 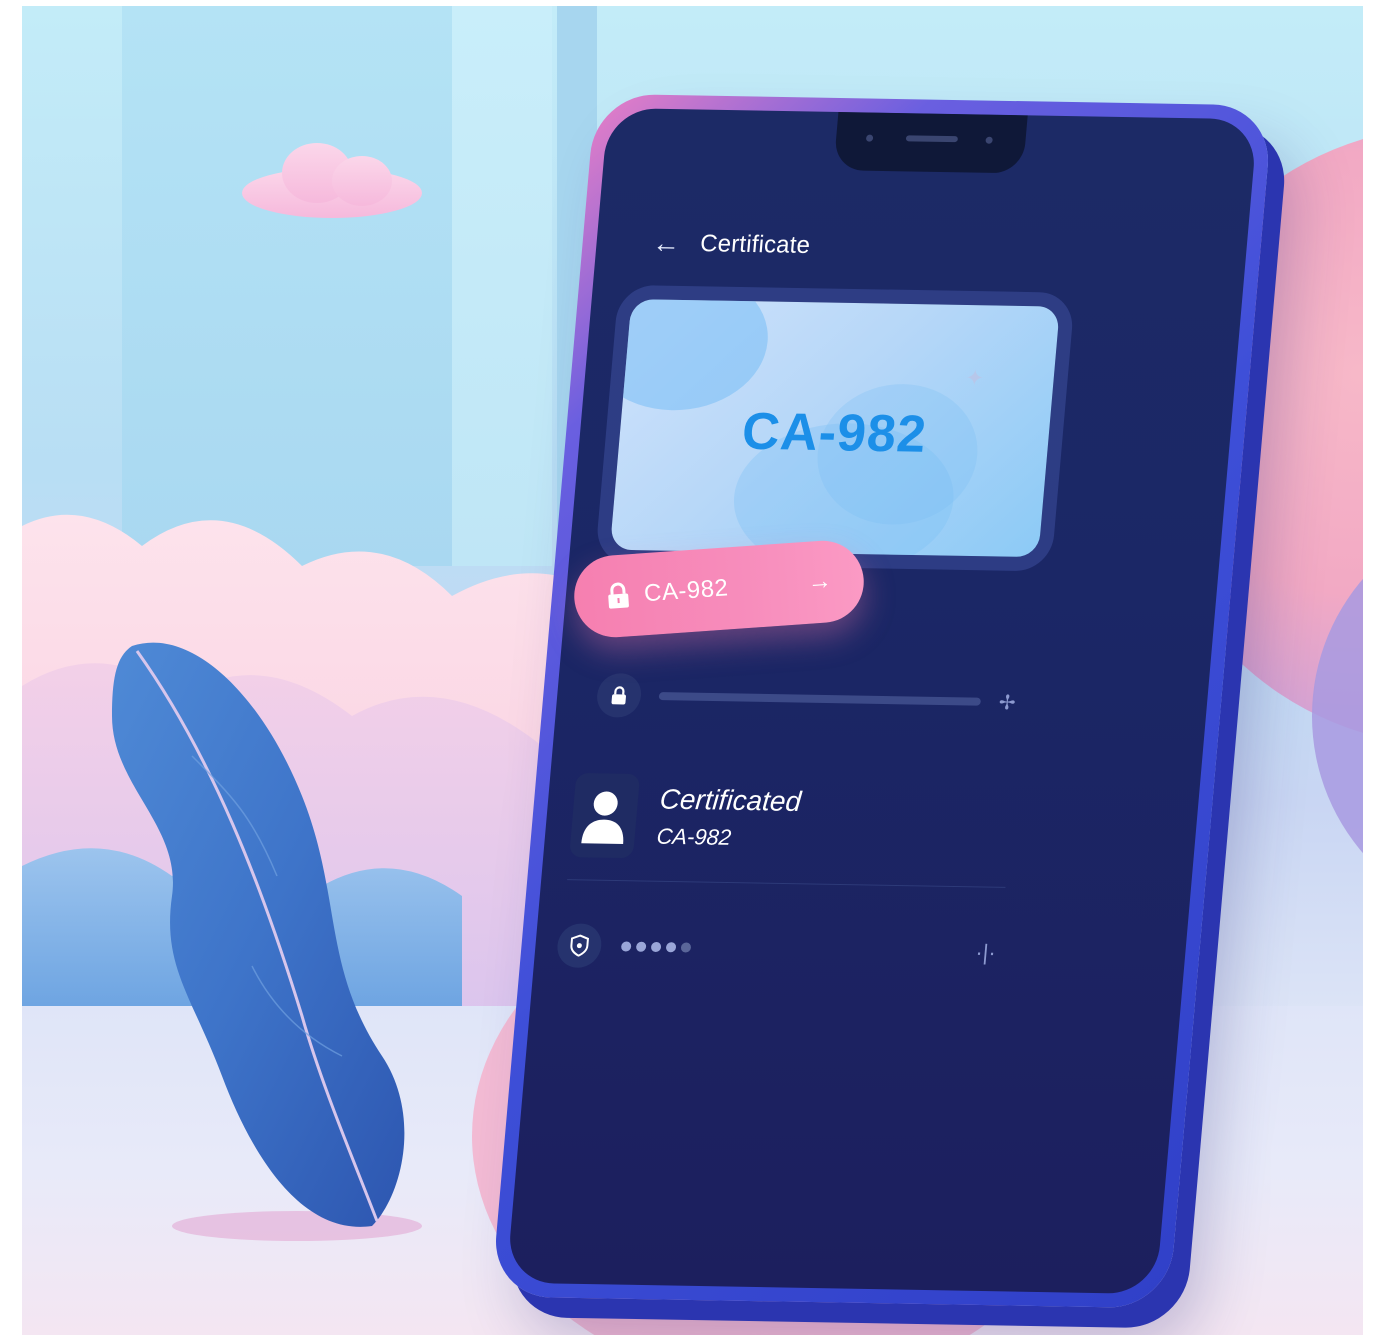 What do you see at coordinates (820, 699) in the screenshot?
I see `slider-track` at bounding box center [820, 699].